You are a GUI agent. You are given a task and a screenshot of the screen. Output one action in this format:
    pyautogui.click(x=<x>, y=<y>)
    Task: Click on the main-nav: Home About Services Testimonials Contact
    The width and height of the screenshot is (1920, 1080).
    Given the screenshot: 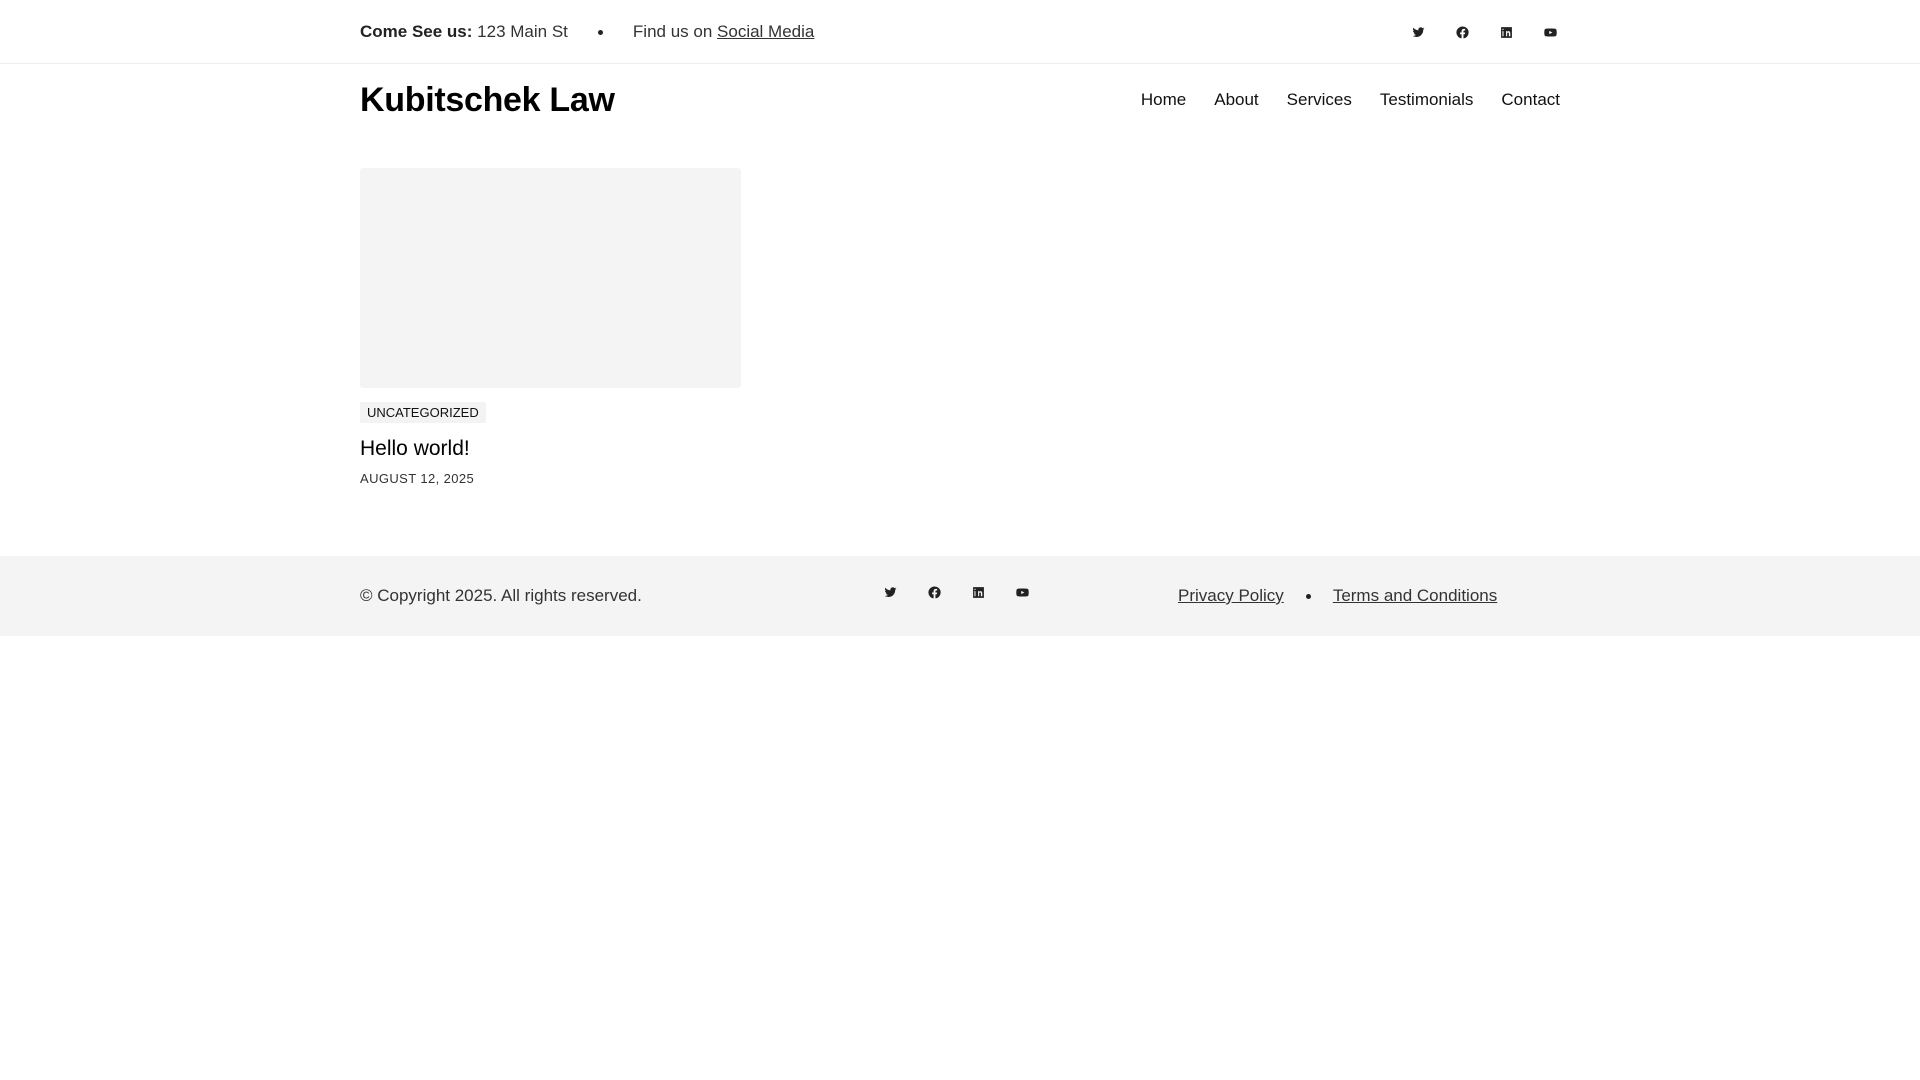 What is the action you would take?
    pyautogui.click(x=1350, y=100)
    